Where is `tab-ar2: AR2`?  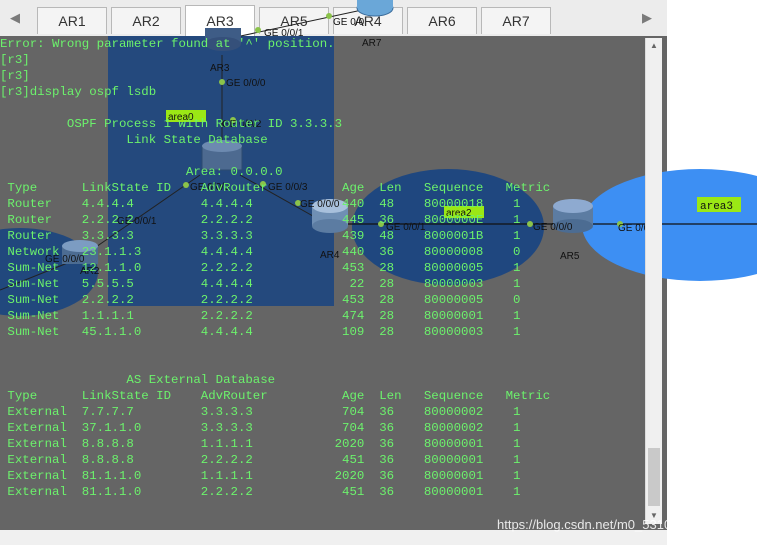
tab-ar2: AR2 is located at coordinates (146, 20).